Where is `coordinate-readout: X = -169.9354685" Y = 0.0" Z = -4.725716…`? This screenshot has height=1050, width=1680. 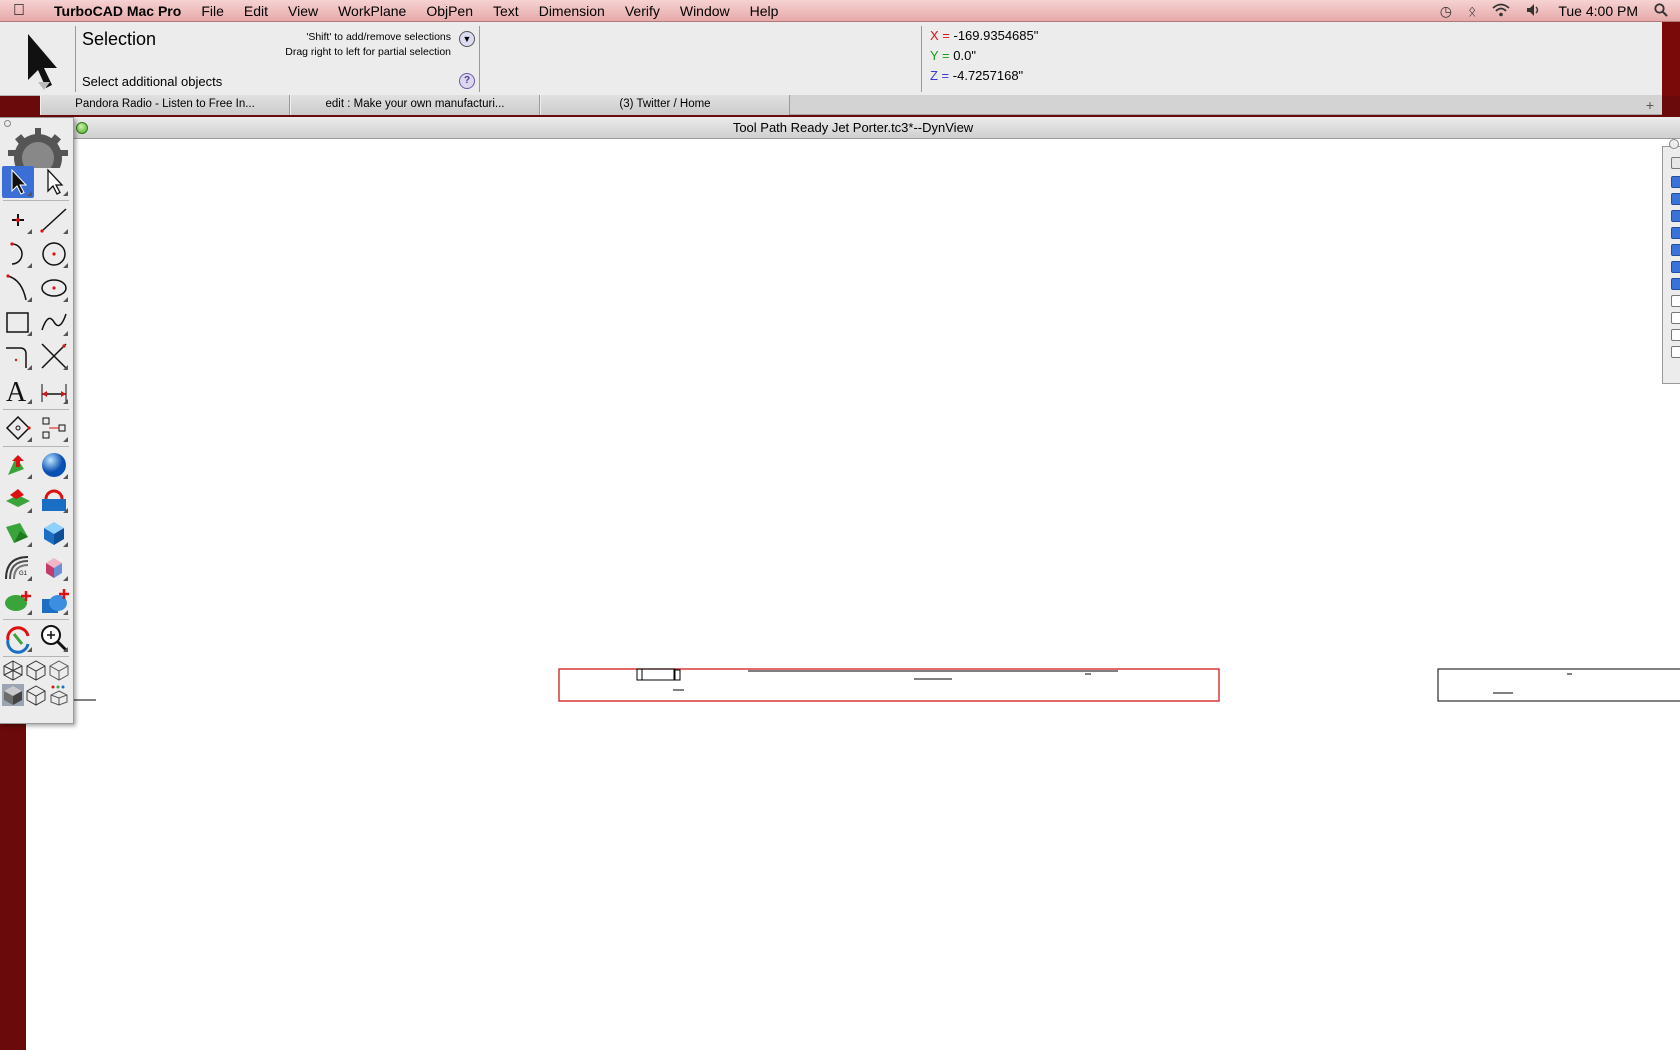
coordinate-readout: X = -169.9354685" Y = 0.0" Z = -4.725716… is located at coordinates (1291, 59).